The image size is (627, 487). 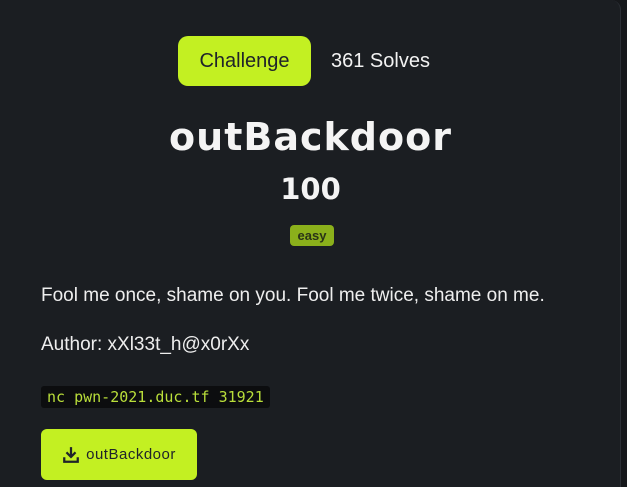 I want to click on tab-solves: 361 Solves, so click(x=380, y=61).